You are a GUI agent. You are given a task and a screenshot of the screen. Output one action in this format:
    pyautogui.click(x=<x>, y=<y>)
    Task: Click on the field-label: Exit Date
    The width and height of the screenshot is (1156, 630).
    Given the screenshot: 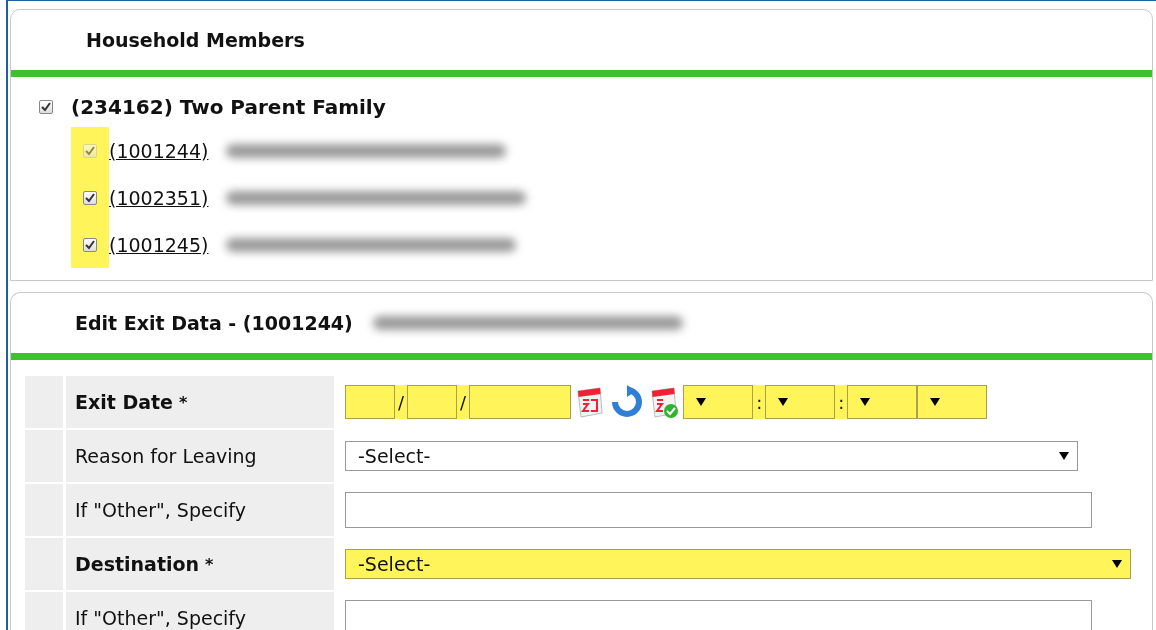 What is the action you would take?
    pyautogui.click(x=124, y=402)
    